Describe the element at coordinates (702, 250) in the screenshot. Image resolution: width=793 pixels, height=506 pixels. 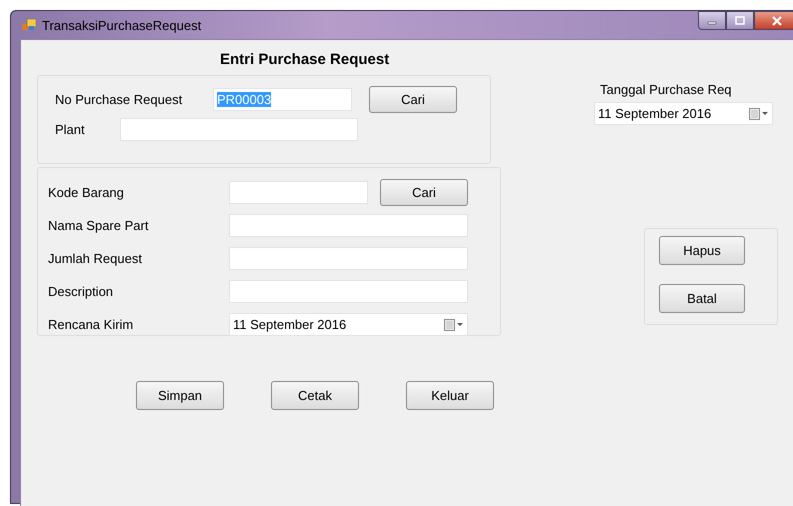
I see `action-button: Hapus` at that location.